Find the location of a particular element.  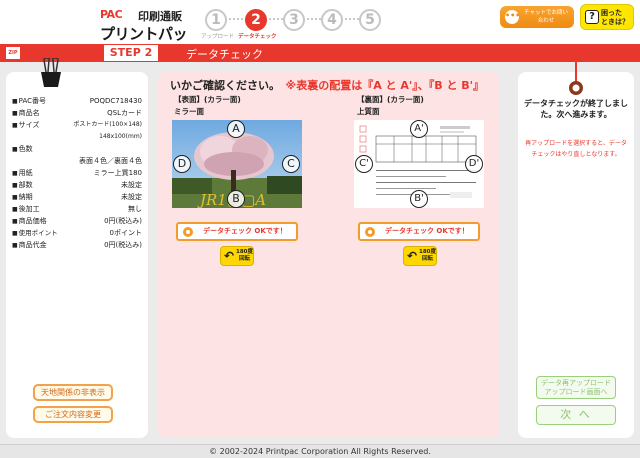

zip-icon: ZIP is located at coordinates (13, 53).